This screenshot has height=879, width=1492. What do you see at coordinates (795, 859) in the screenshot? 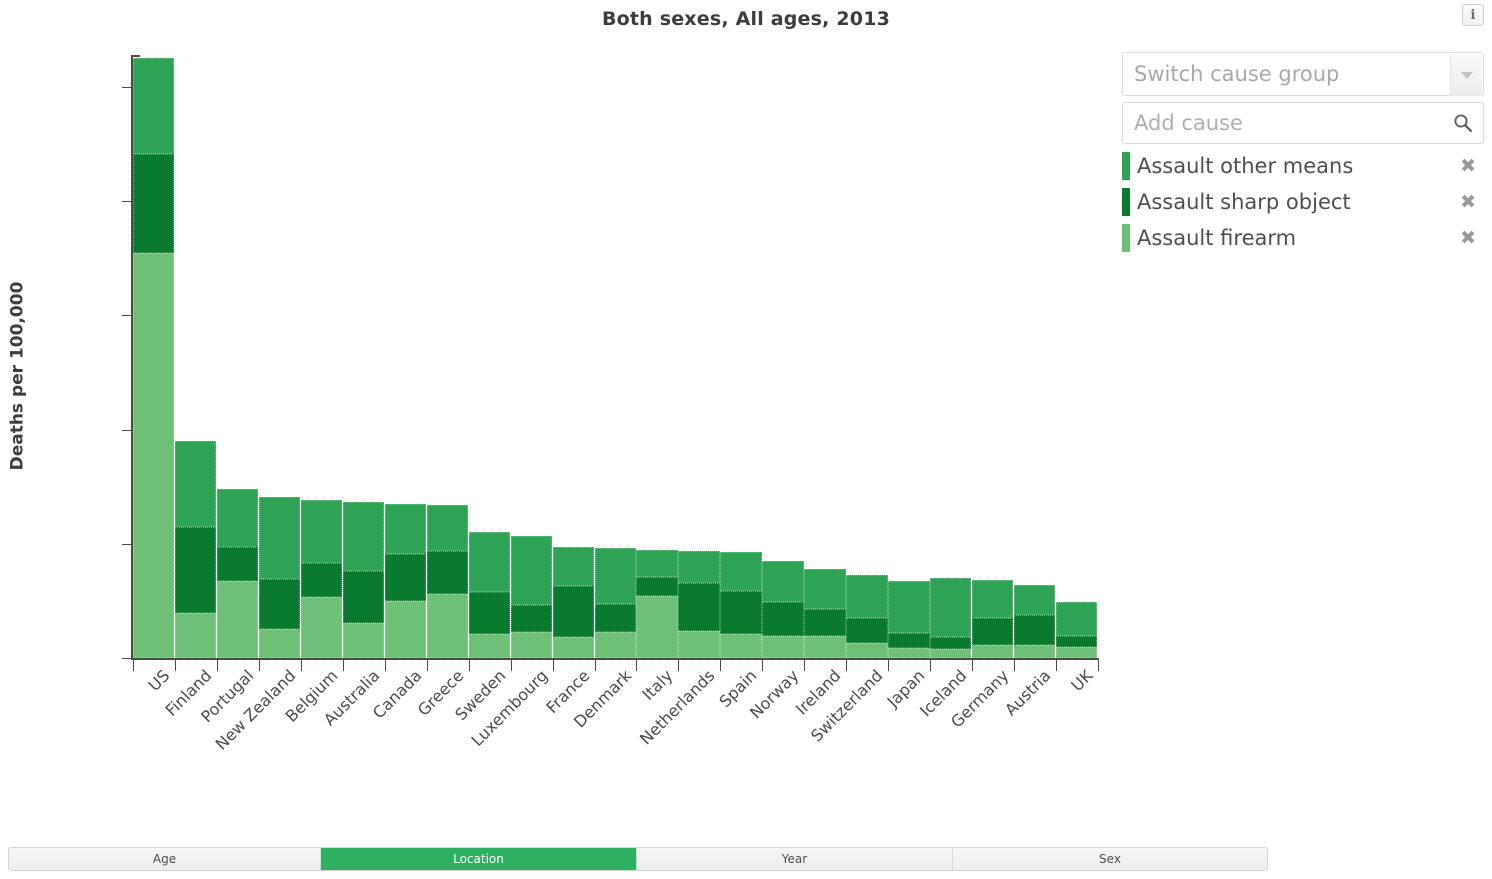
I see `tab-year: Year` at bounding box center [795, 859].